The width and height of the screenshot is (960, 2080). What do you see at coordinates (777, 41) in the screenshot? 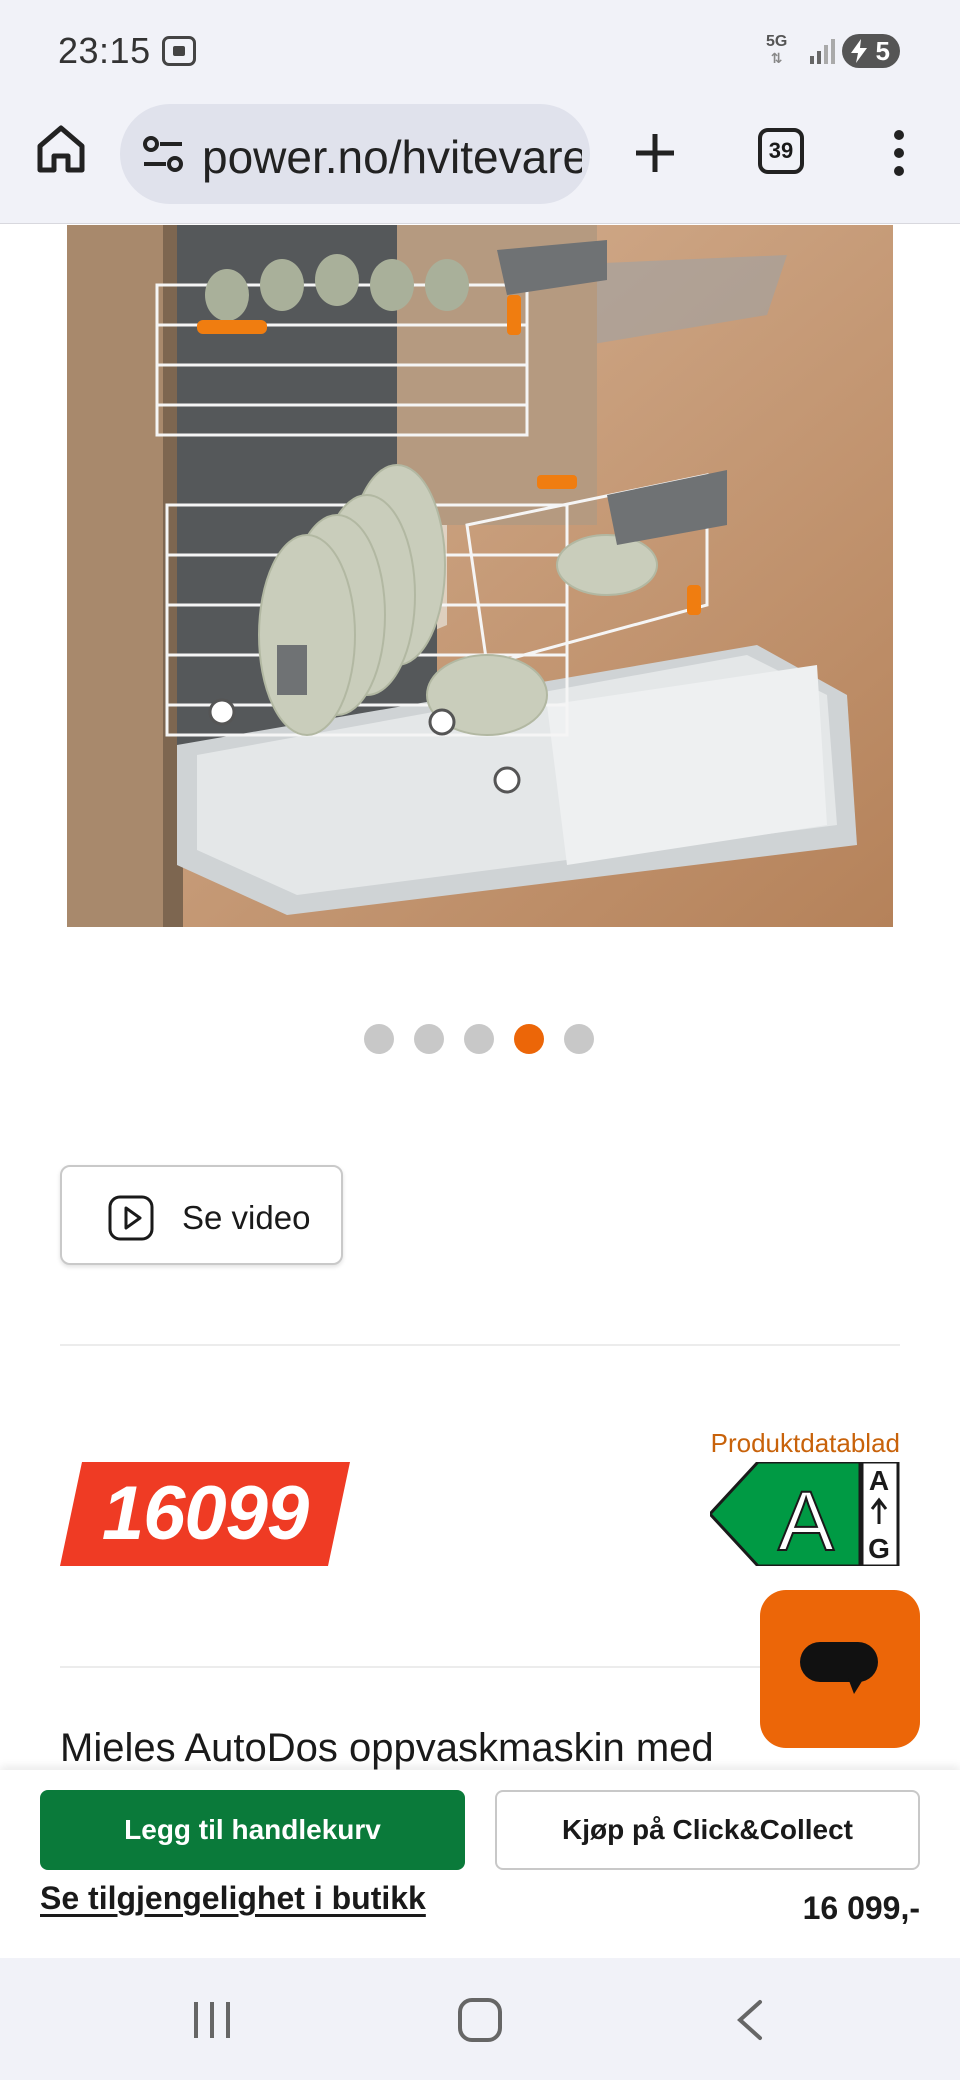
I see `network-type-label: 5G` at bounding box center [777, 41].